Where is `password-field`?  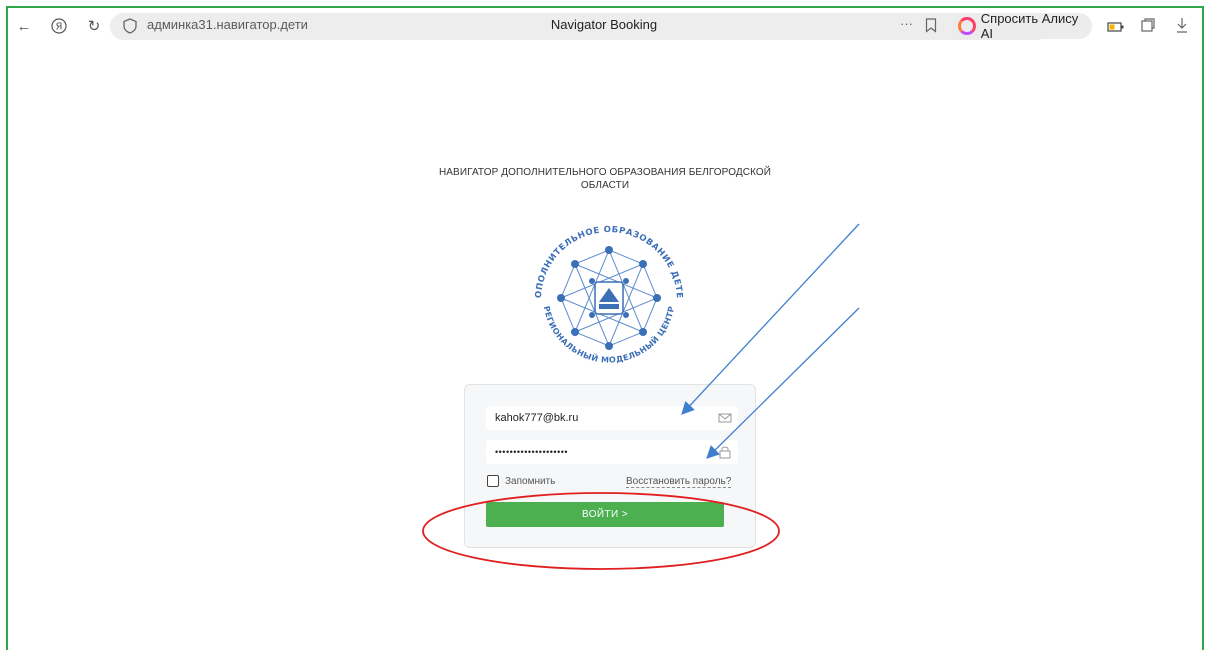 password-field is located at coordinates (612, 452).